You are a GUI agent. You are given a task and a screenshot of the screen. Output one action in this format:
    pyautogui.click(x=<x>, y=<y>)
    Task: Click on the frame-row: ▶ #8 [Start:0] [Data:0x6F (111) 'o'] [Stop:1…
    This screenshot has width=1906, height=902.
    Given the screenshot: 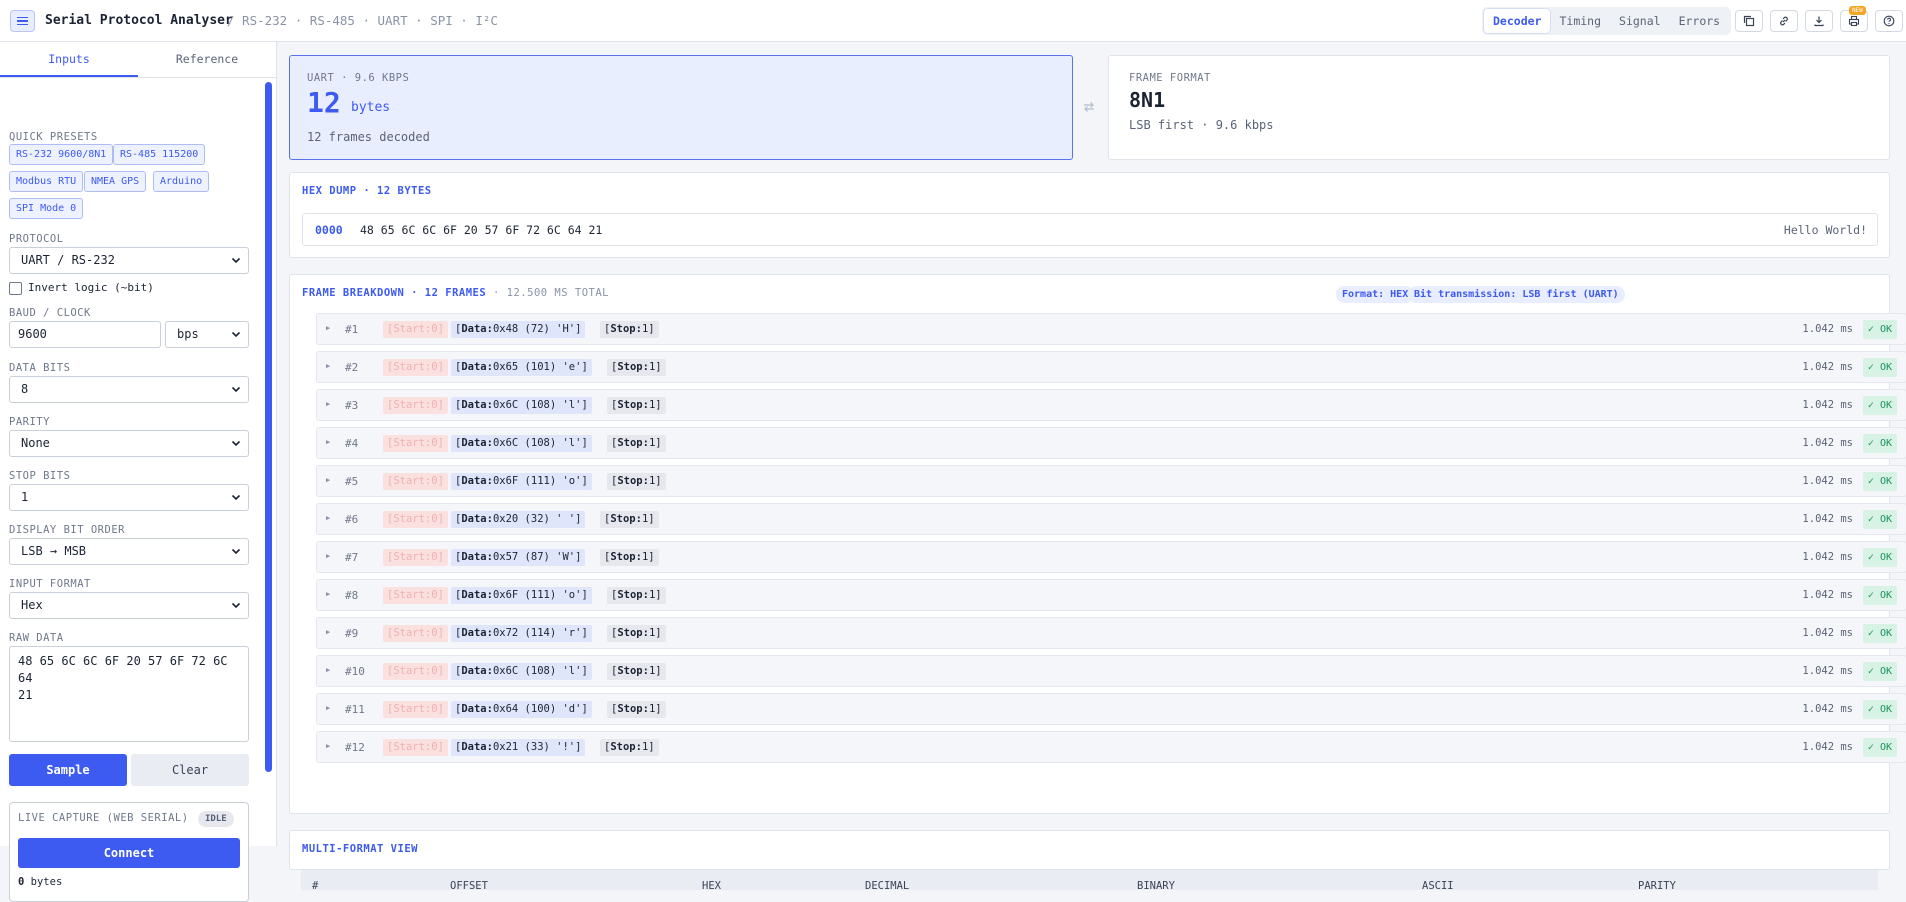 What is the action you would take?
    pyautogui.click(x=1111, y=595)
    